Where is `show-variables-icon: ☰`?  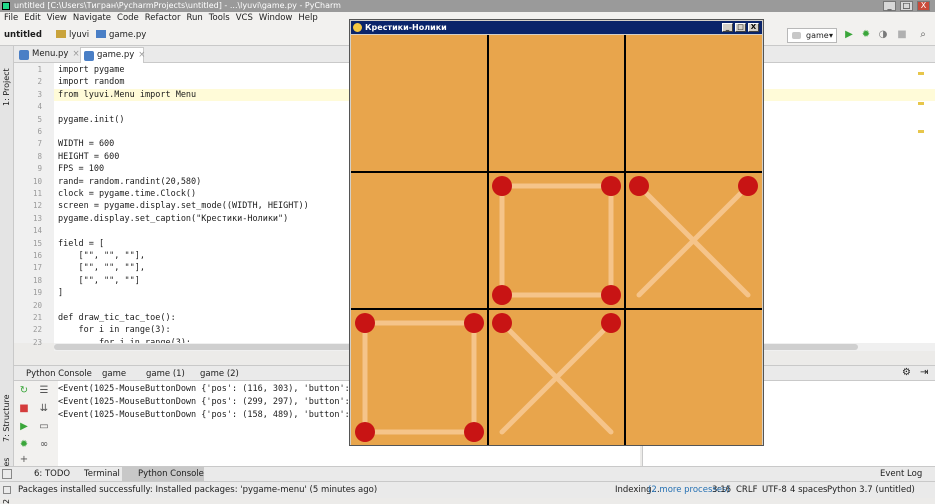
show-variables-icon: ☰ is located at coordinates (44, 391).